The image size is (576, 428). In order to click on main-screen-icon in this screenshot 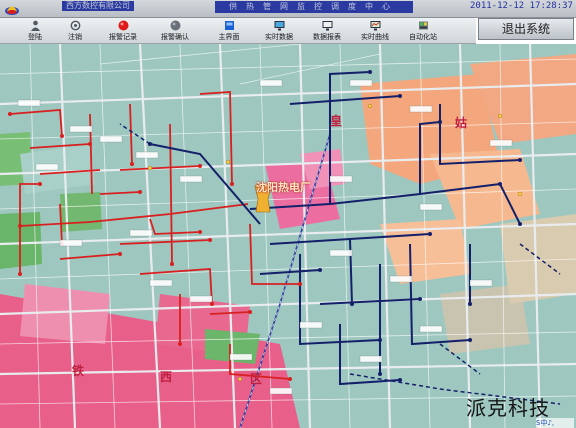, I will do `click(229, 25)`.